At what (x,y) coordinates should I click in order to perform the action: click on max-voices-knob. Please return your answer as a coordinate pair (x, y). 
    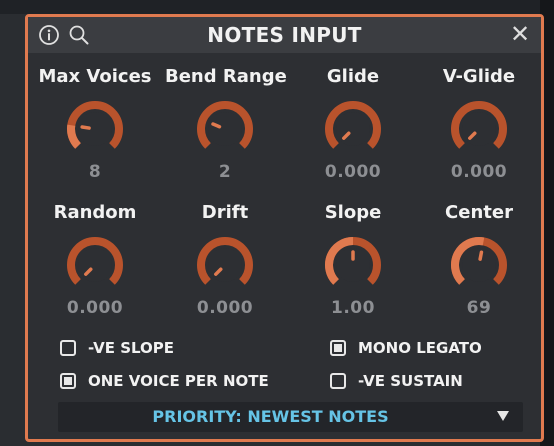
    Looking at the image, I should click on (95, 129).